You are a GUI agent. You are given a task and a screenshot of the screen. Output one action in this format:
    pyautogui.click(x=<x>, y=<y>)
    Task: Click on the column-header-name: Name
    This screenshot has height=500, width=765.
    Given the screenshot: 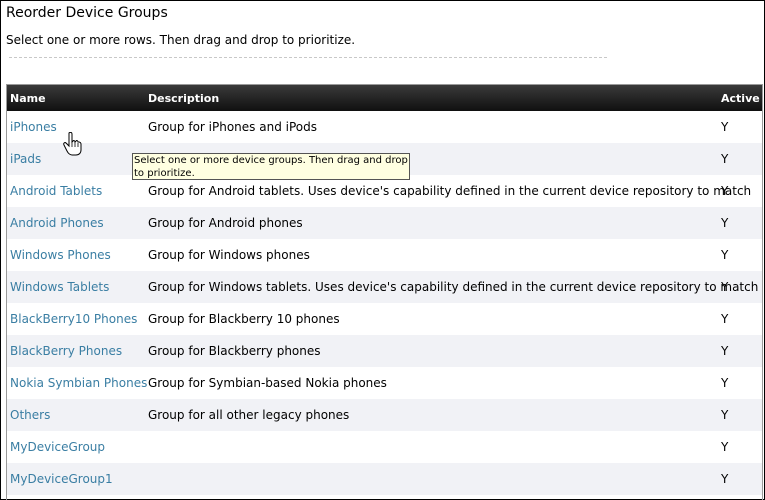 What is the action you would take?
    pyautogui.click(x=28, y=98)
    